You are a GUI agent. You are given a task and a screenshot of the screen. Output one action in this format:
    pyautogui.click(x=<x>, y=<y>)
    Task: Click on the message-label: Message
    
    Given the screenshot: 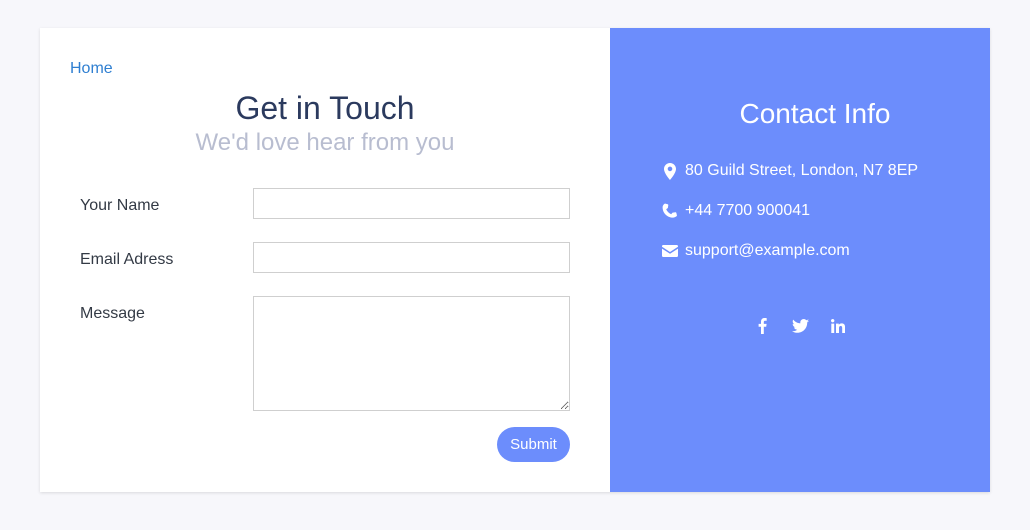 What is the action you would take?
    pyautogui.click(x=112, y=313)
    